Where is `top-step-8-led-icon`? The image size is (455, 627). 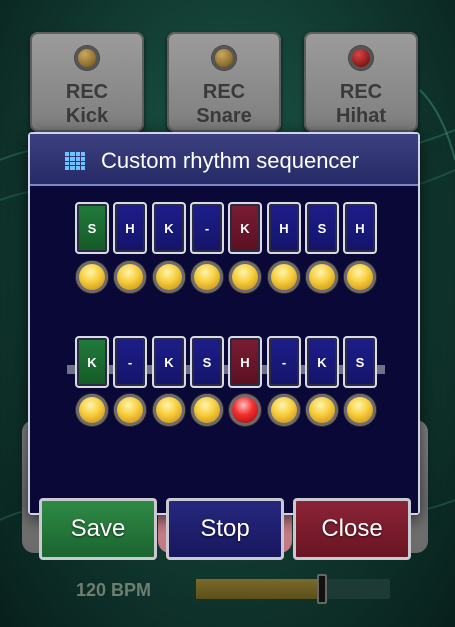
top-step-8-led-icon is located at coordinates (360, 277).